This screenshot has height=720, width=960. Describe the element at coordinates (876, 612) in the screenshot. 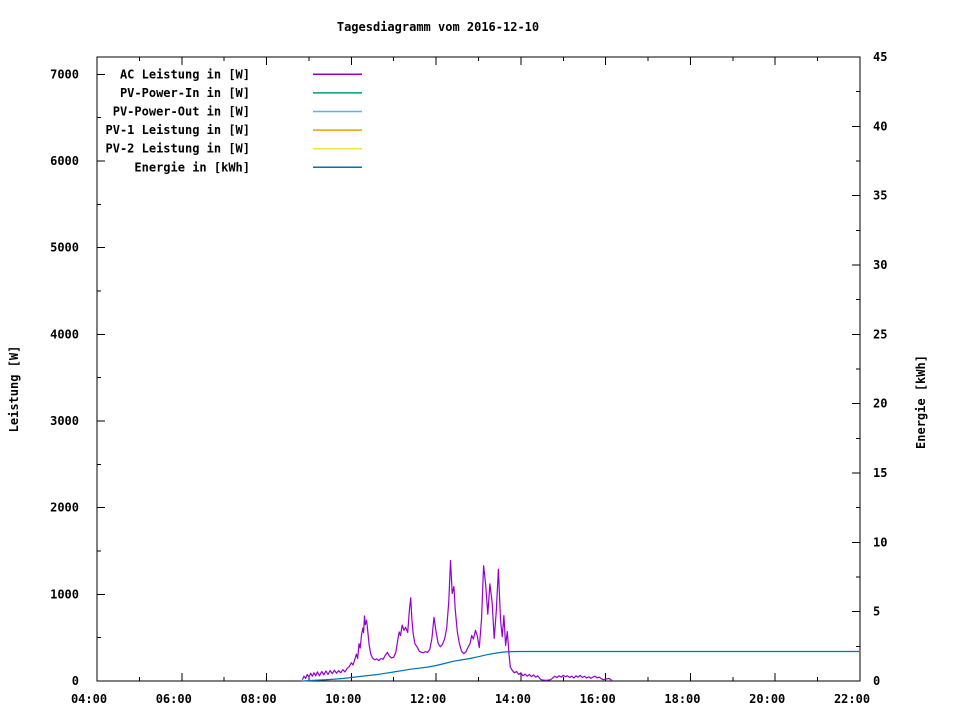

I see `y-right-tick-label: 5` at that location.